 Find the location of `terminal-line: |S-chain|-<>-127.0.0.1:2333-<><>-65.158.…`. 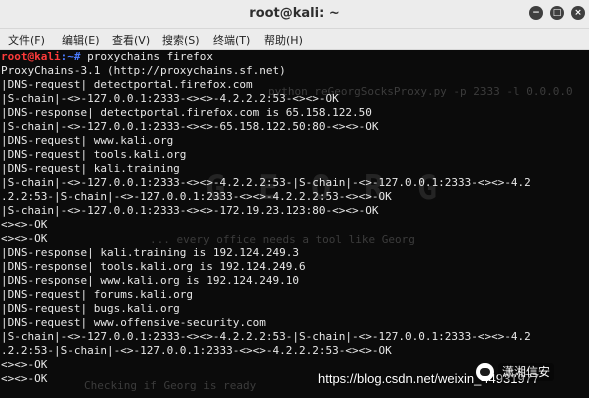

terminal-line: |S-chain|-<>-127.0.0.1:2333-<><>-65.158.… is located at coordinates (190, 126).